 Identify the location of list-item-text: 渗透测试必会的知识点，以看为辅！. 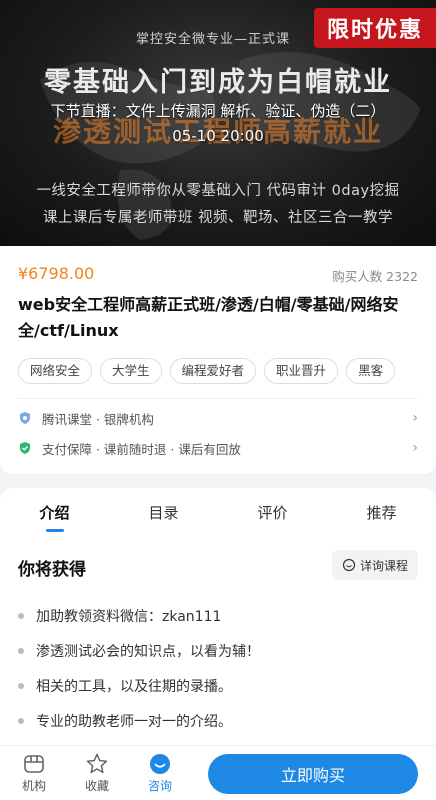
(148, 651).